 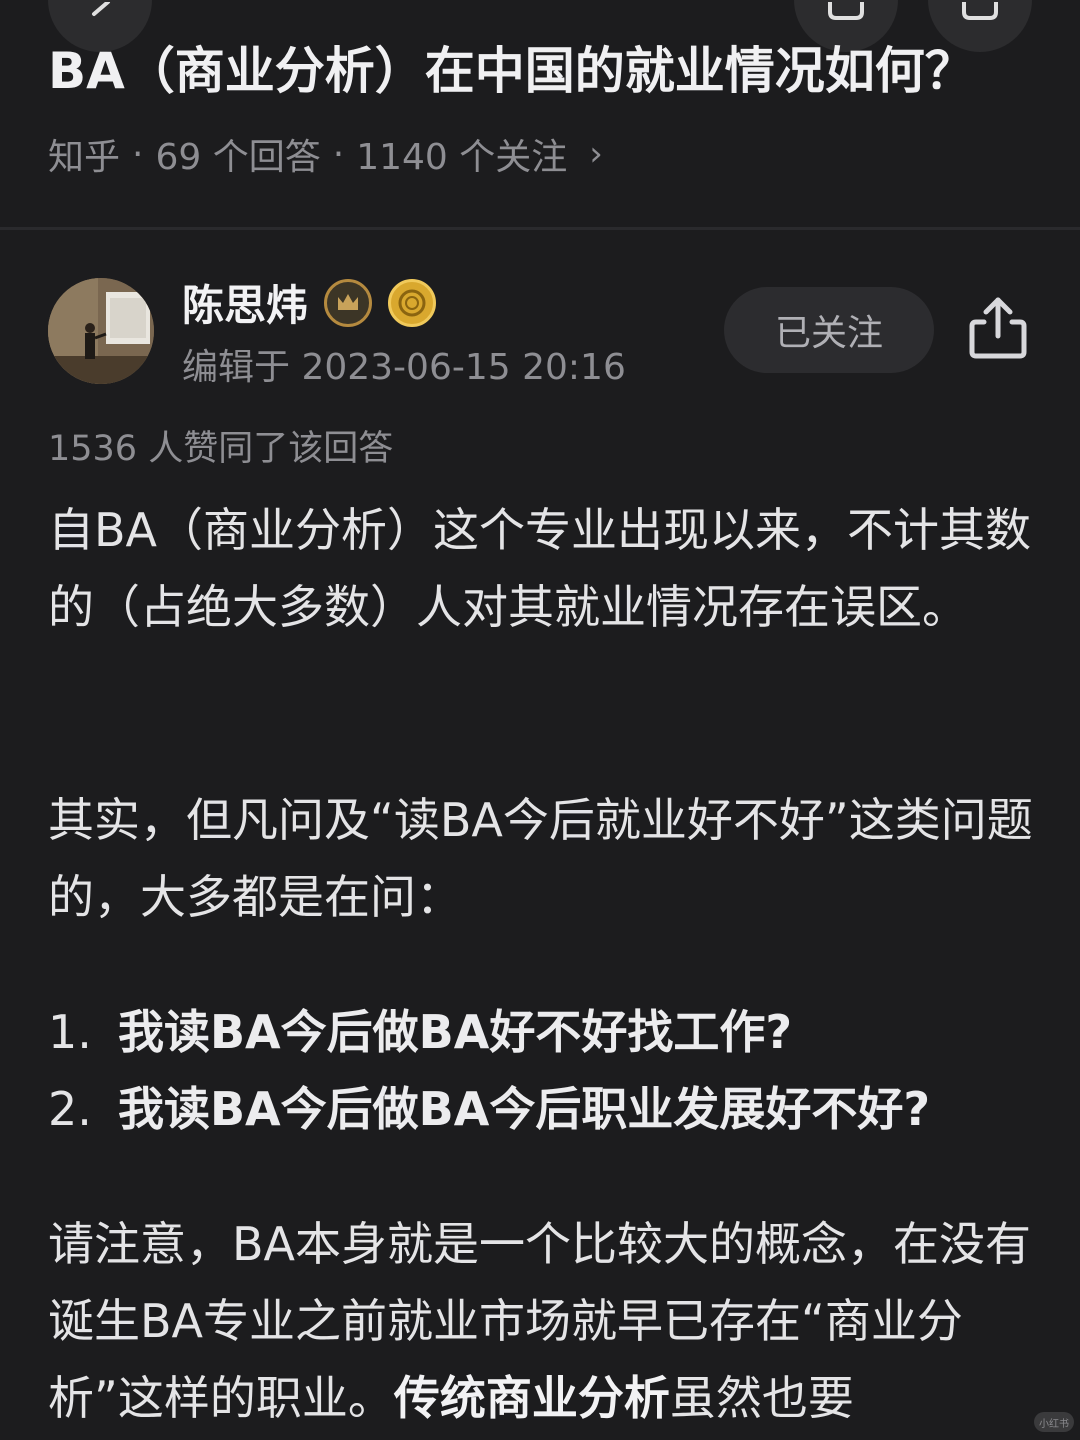 What do you see at coordinates (325, 154) in the screenshot?
I see `question-meta: 知乎 · 69 个回答 · 1140 个关注 ›` at bounding box center [325, 154].